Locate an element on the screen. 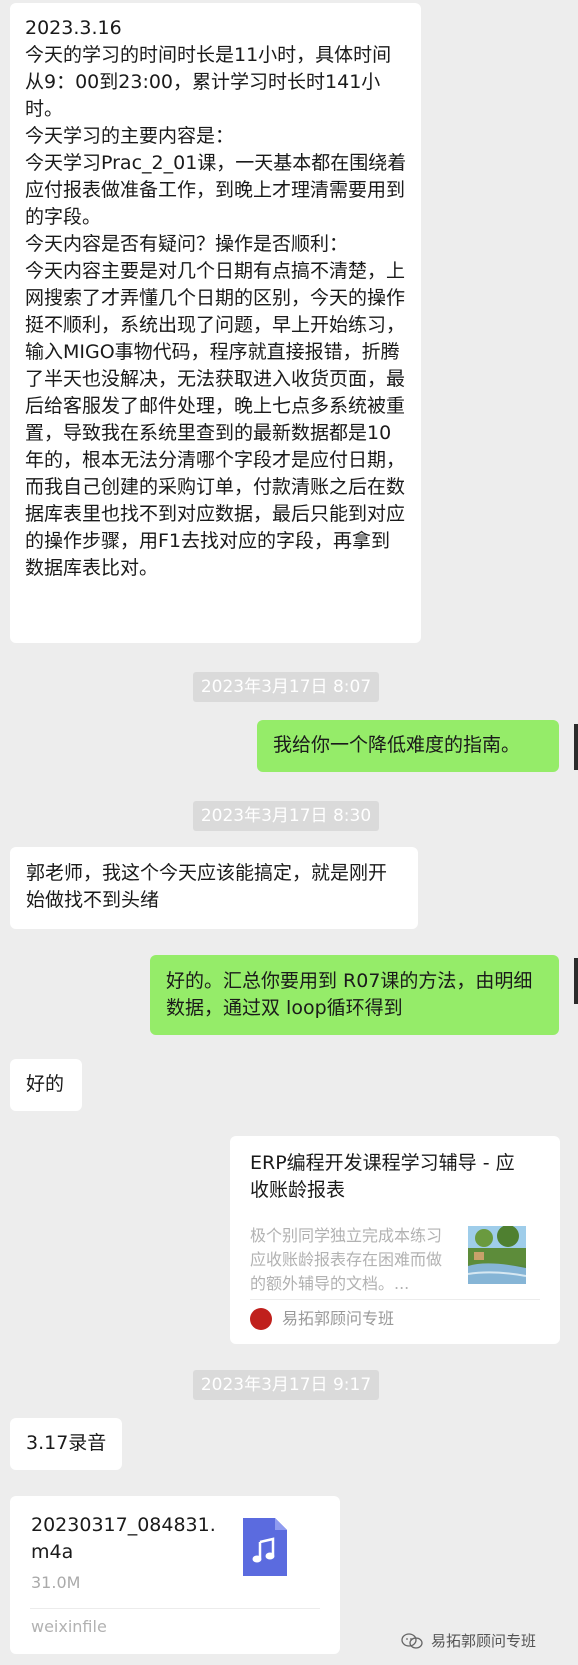  timestamp: 2023年3月17日 9:17 is located at coordinates (286, 1385).